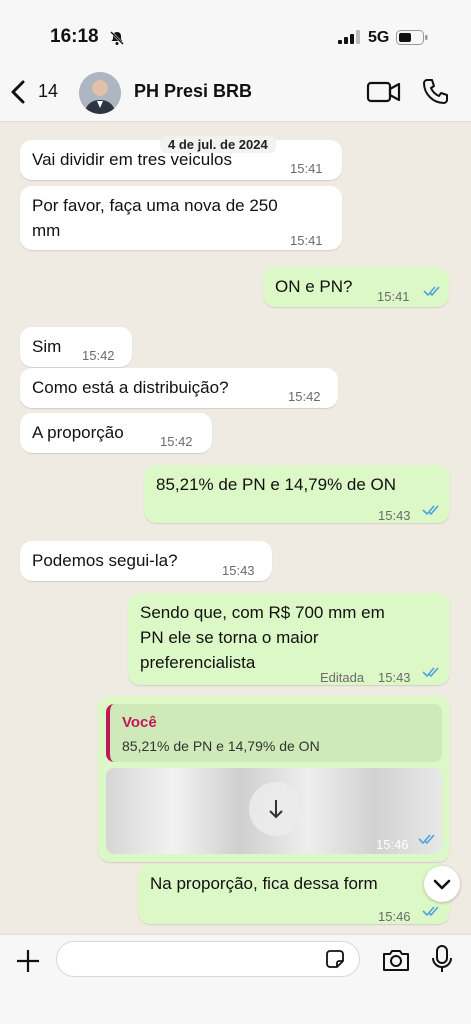  I want to click on date-label: 4 de jul. de 2024, so click(218, 144).